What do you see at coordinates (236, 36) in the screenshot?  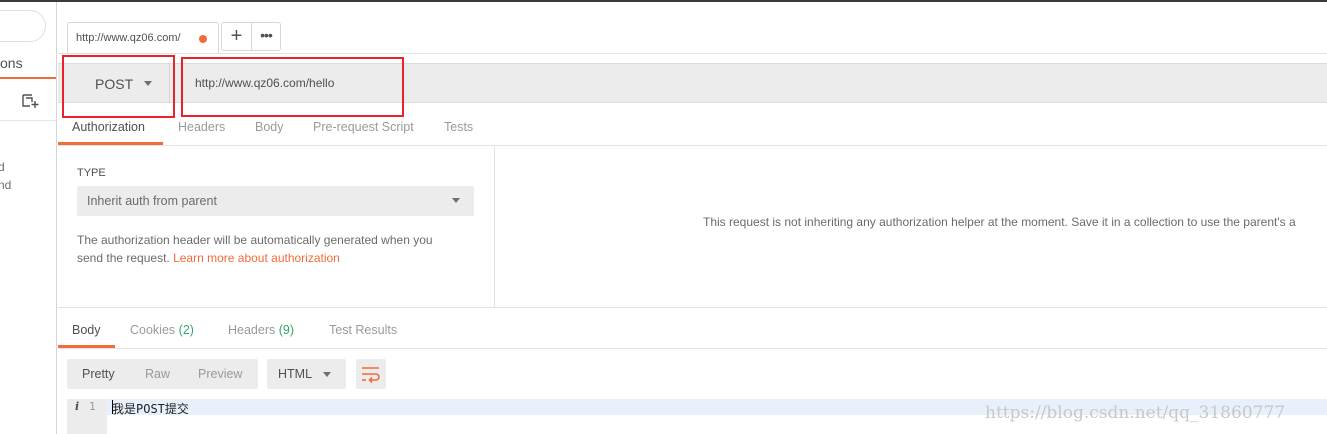 I see `new-tab-button: +` at bounding box center [236, 36].